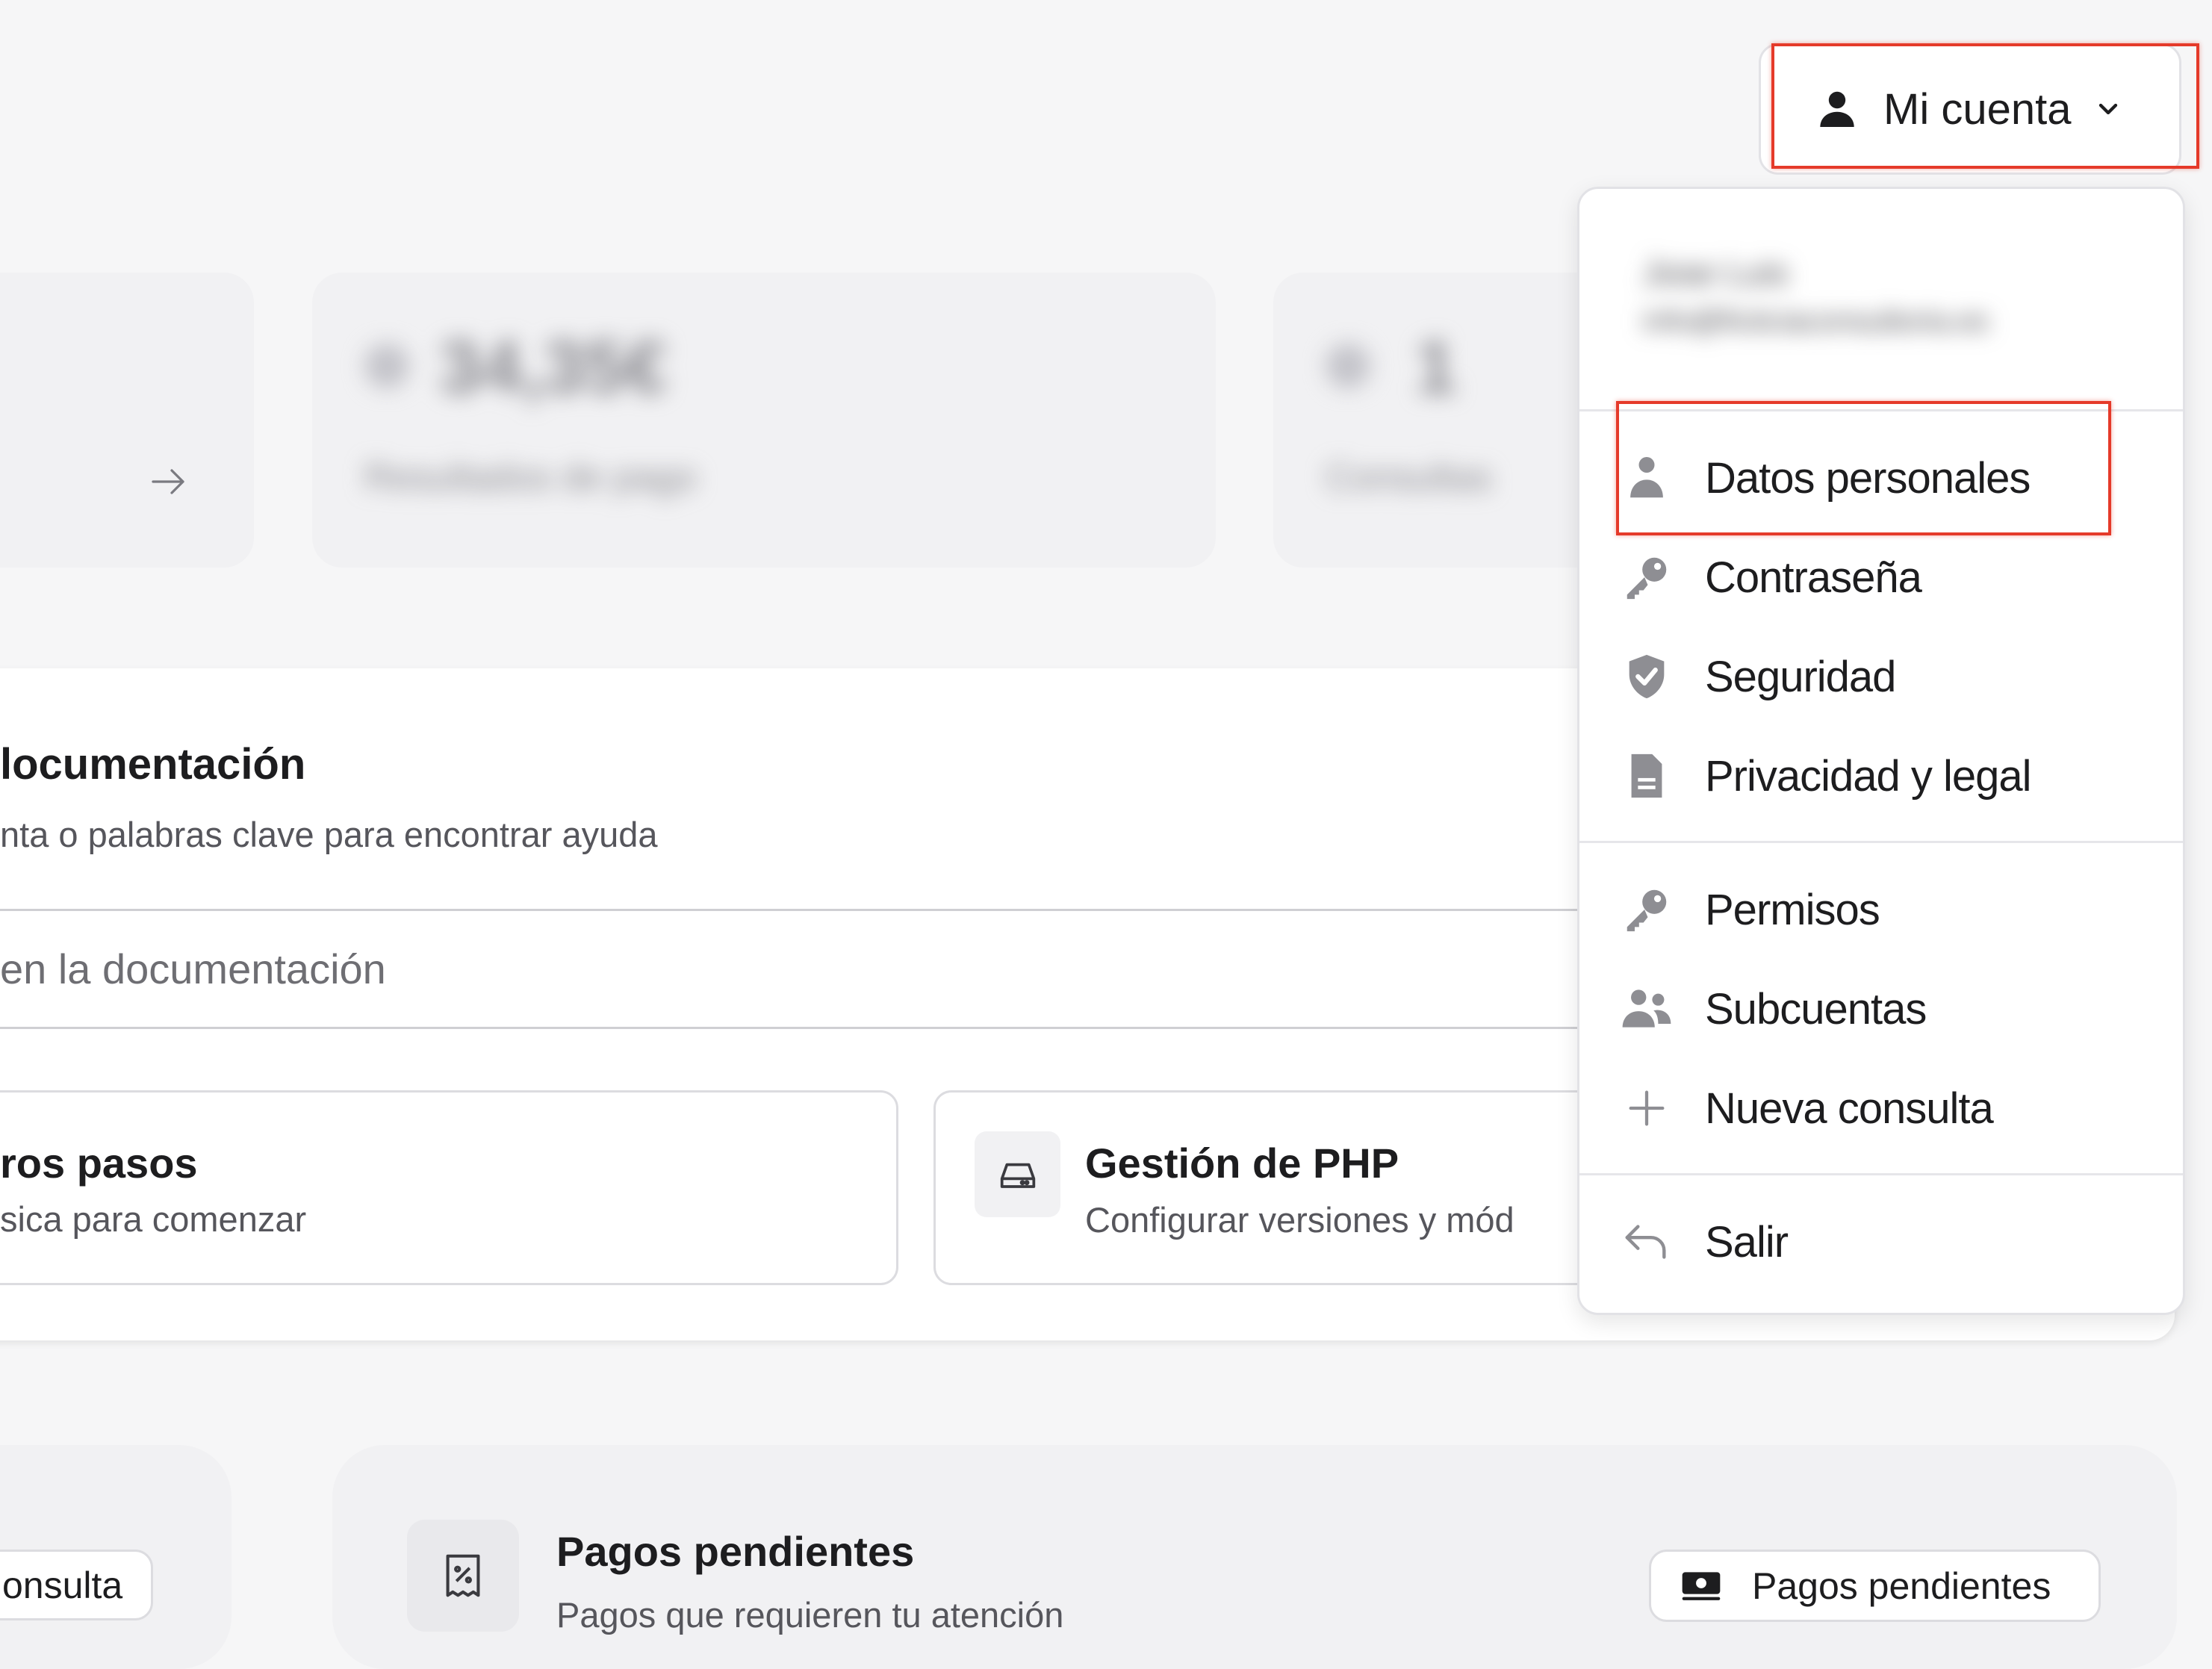 The image size is (2212, 1669). Describe the element at coordinates (530, 477) in the screenshot. I see `stat-label: Resultados de pago` at that location.